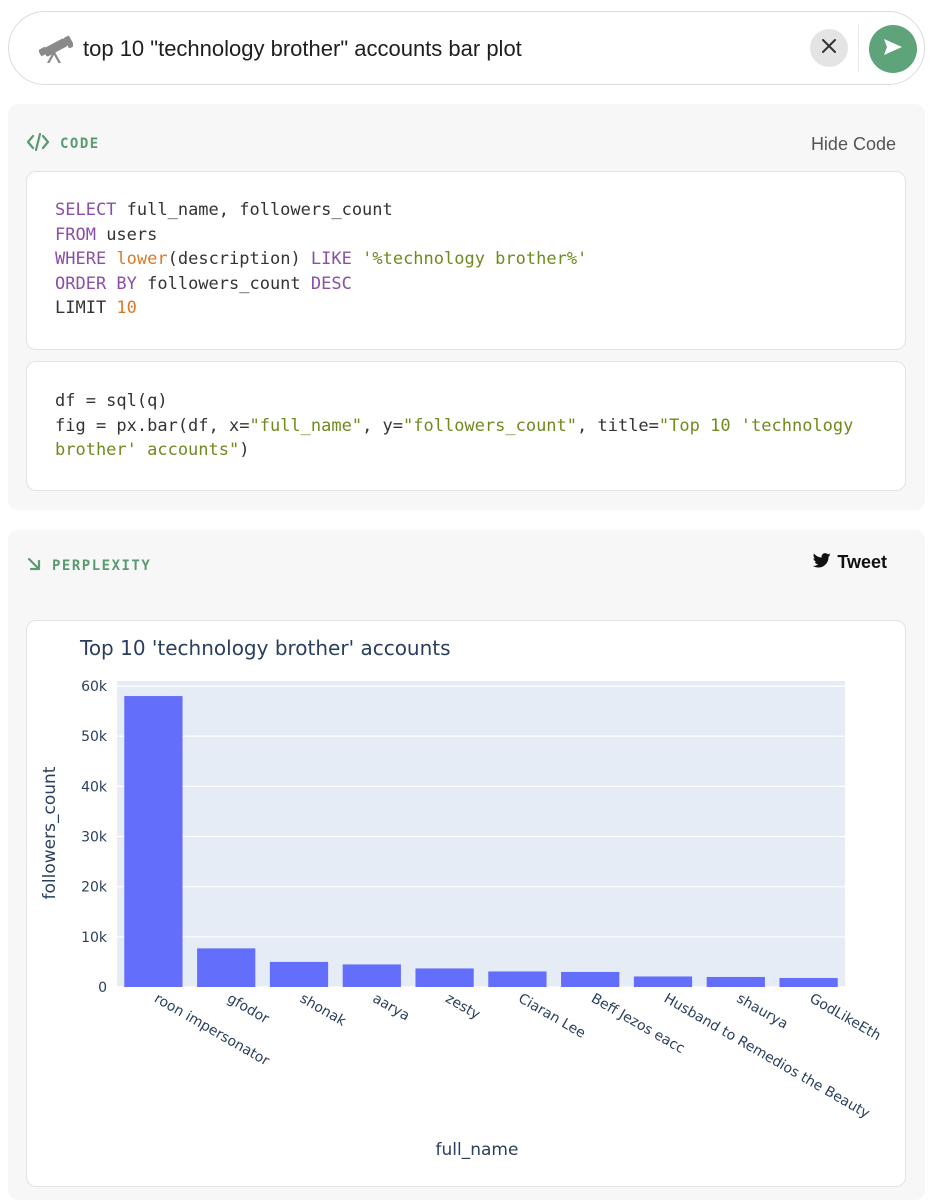 The image size is (931, 1200). What do you see at coordinates (858, 48) in the screenshot?
I see `search-divider` at bounding box center [858, 48].